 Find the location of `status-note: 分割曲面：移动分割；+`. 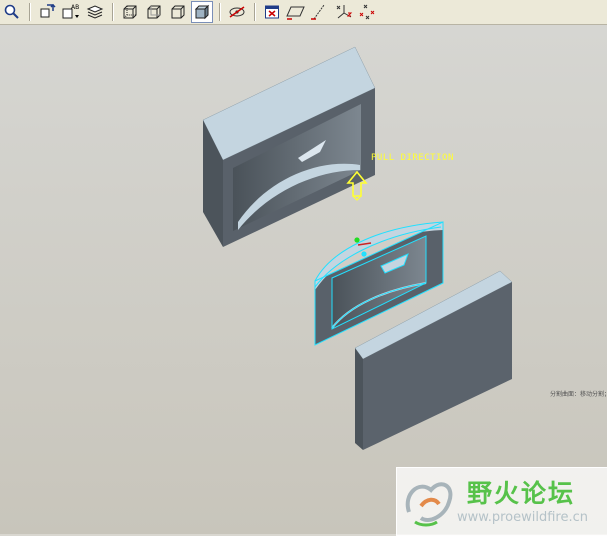

status-note: 分割曲面：移动分割；+ is located at coordinates (578, 394).